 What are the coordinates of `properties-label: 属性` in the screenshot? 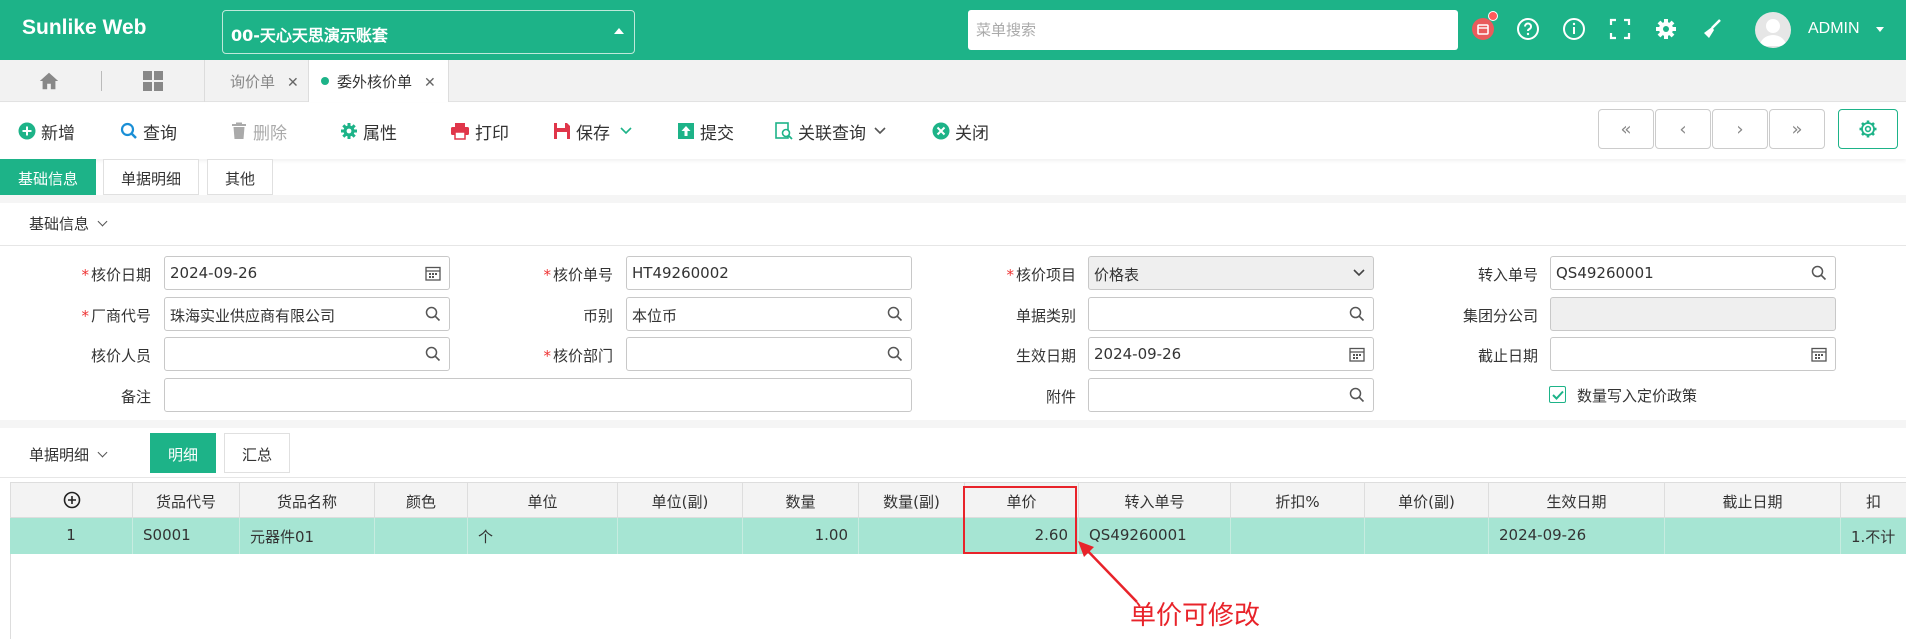 It's located at (380, 133).